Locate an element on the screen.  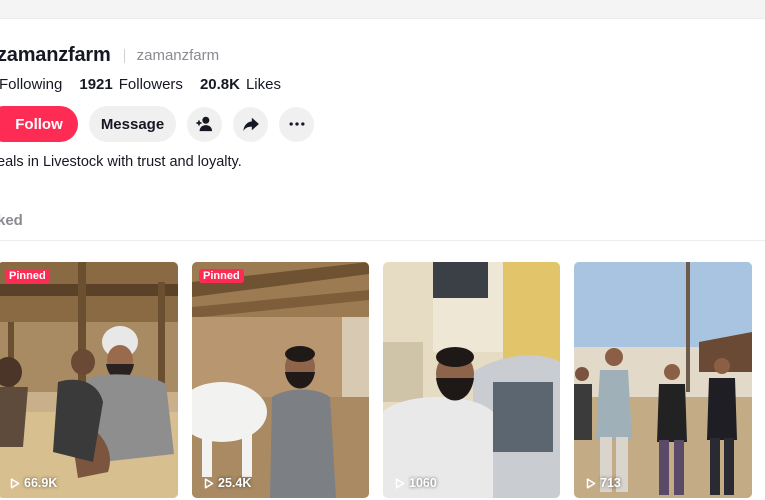
video-card: 713 is located at coordinates (663, 380).